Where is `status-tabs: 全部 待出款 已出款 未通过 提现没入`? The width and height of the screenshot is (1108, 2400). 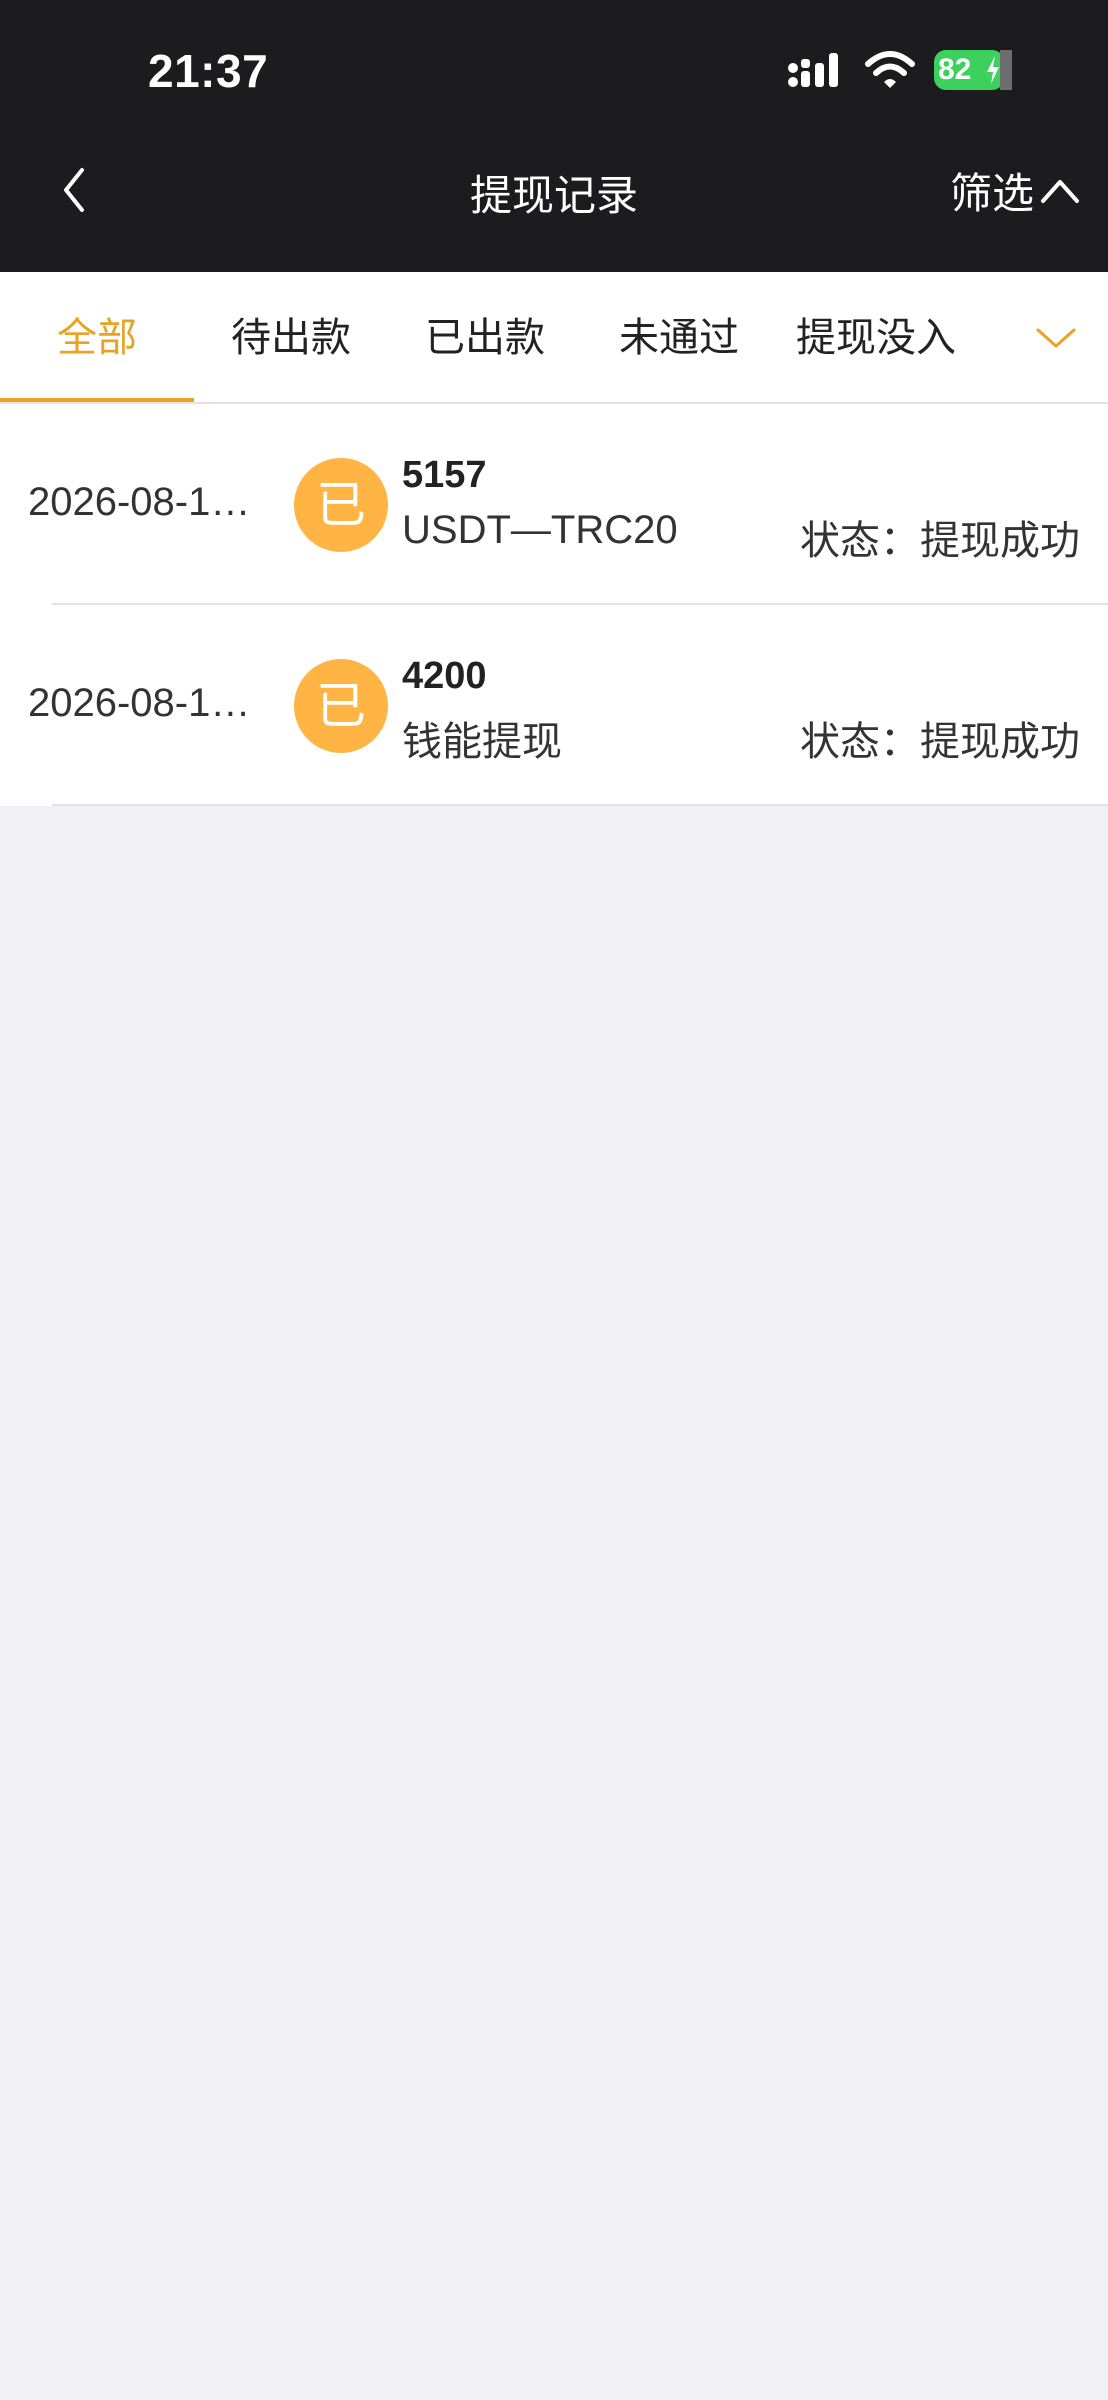
status-tabs: 全部 待出款 已出款 未通过 提现没入 is located at coordinates (554, 338).